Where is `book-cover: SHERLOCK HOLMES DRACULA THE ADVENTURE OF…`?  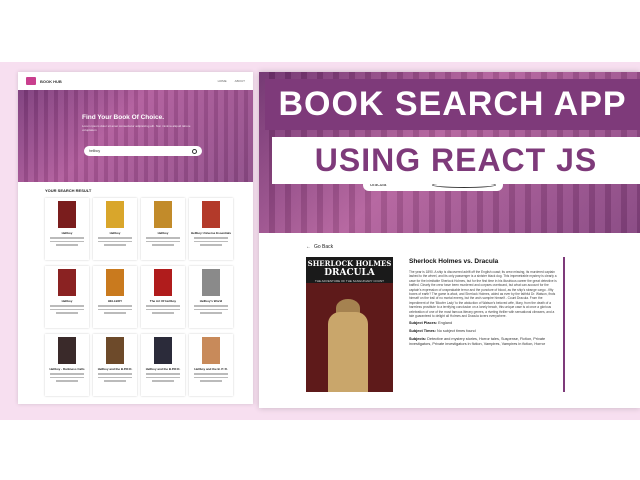
book-cover: SHERLOCK HOLMES DRACULA THE ADVENTURE OF… is located at coordinates (349, 324).